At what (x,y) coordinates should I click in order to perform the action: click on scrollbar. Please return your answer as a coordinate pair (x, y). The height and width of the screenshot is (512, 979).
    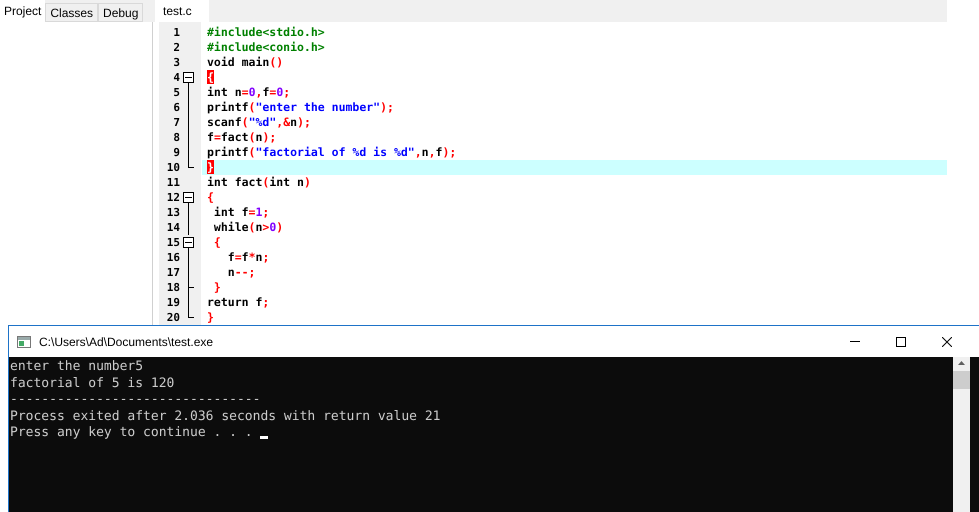
    Looking at the image, I should click on (961, 434).